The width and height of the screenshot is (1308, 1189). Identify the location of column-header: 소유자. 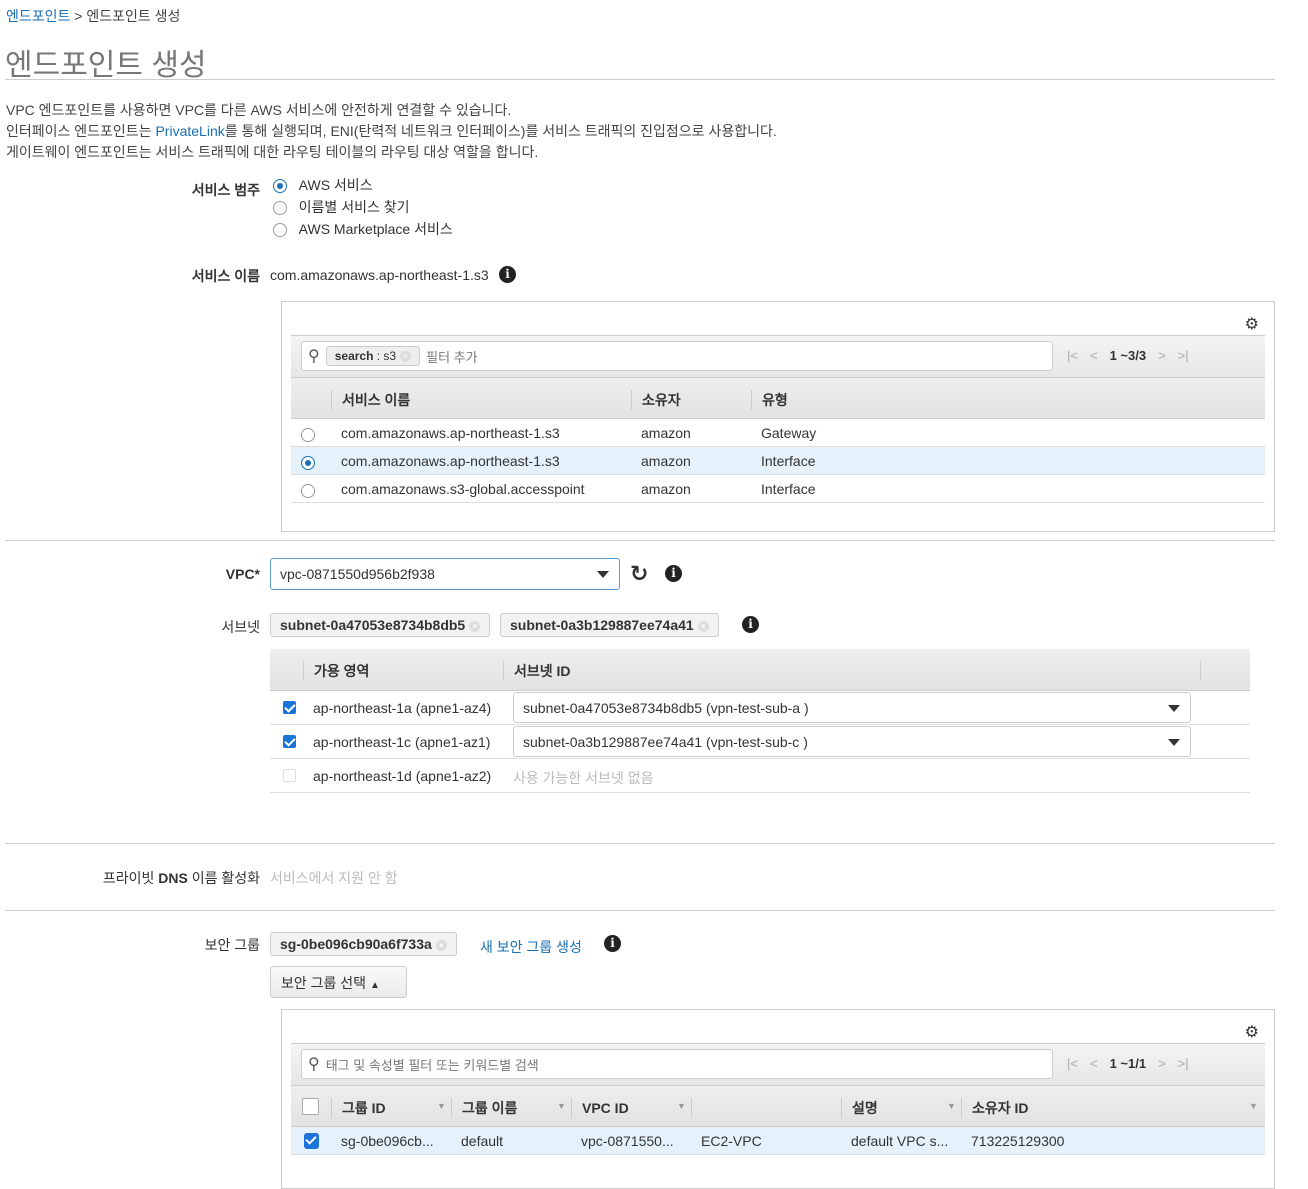
(656, 400).